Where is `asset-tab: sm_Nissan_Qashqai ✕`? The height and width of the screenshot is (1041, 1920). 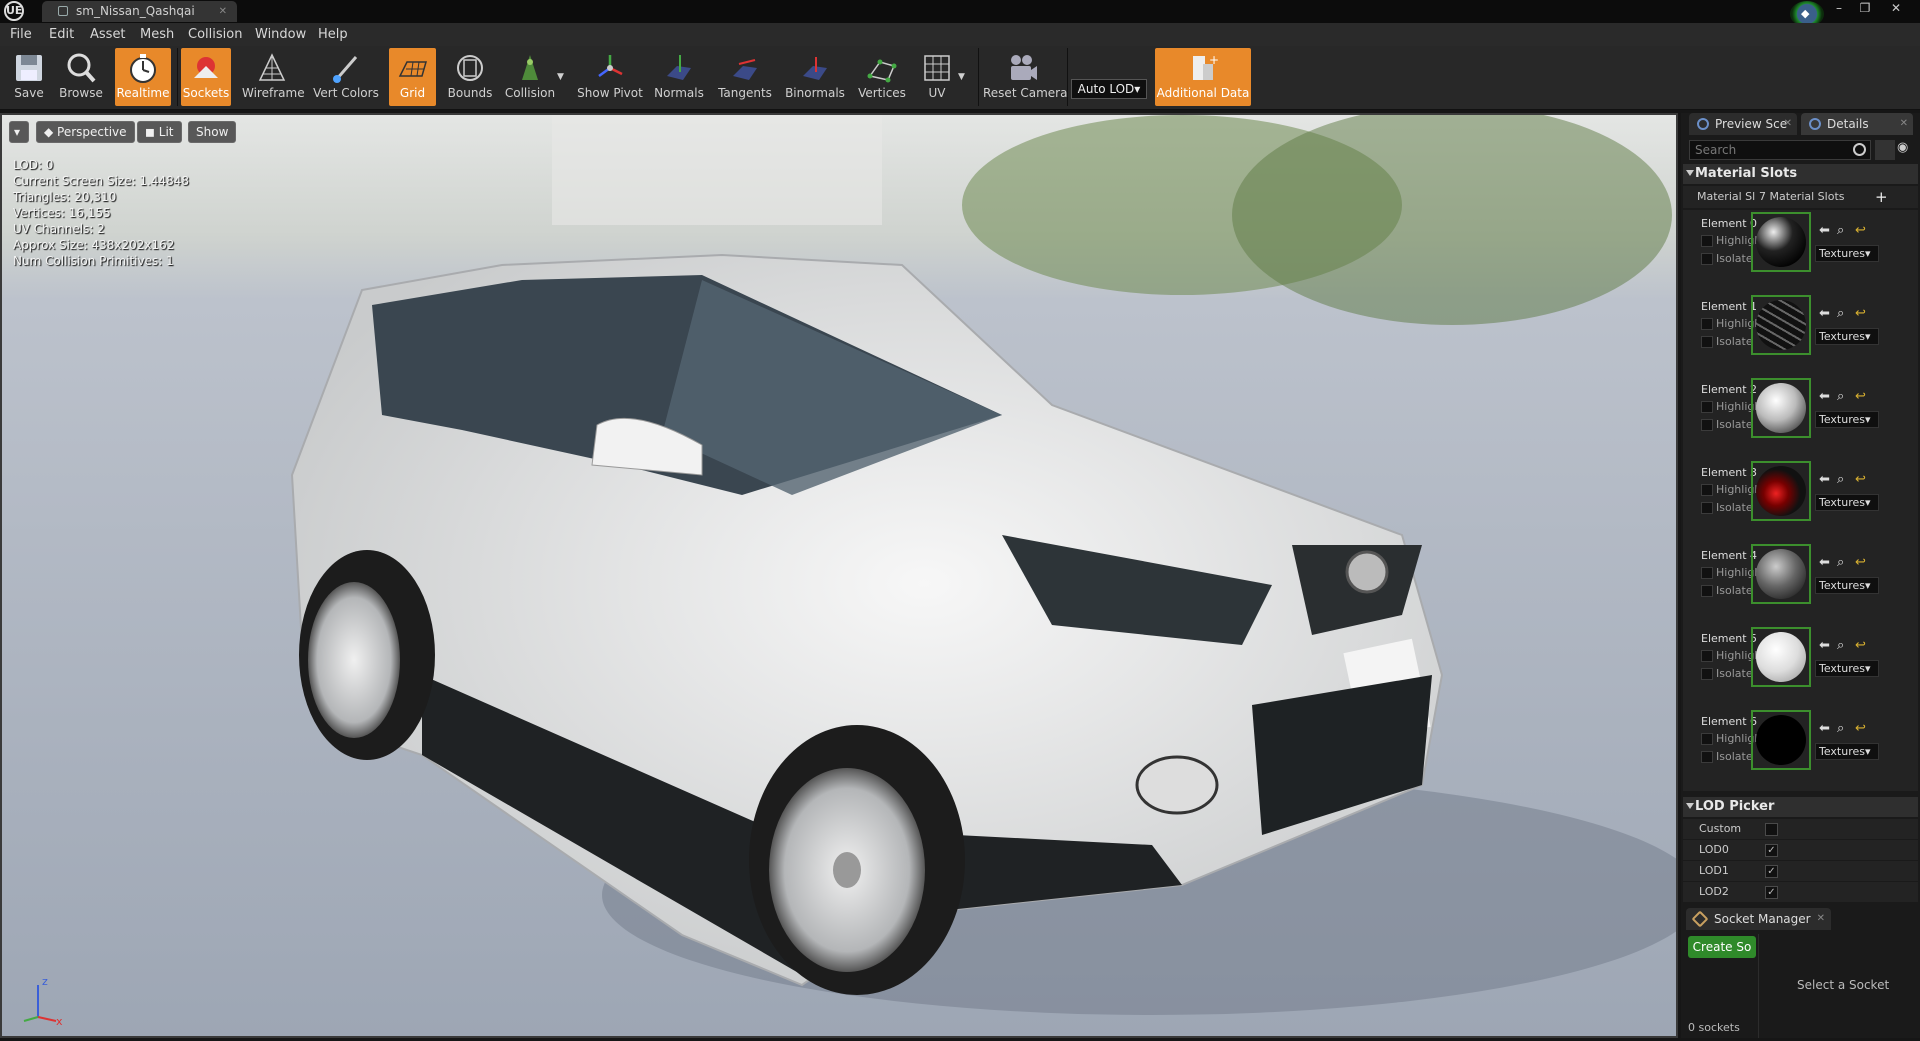
asset-tab: sm_Nissan_Qashqai ✕ is located at coordinates (139, 11).